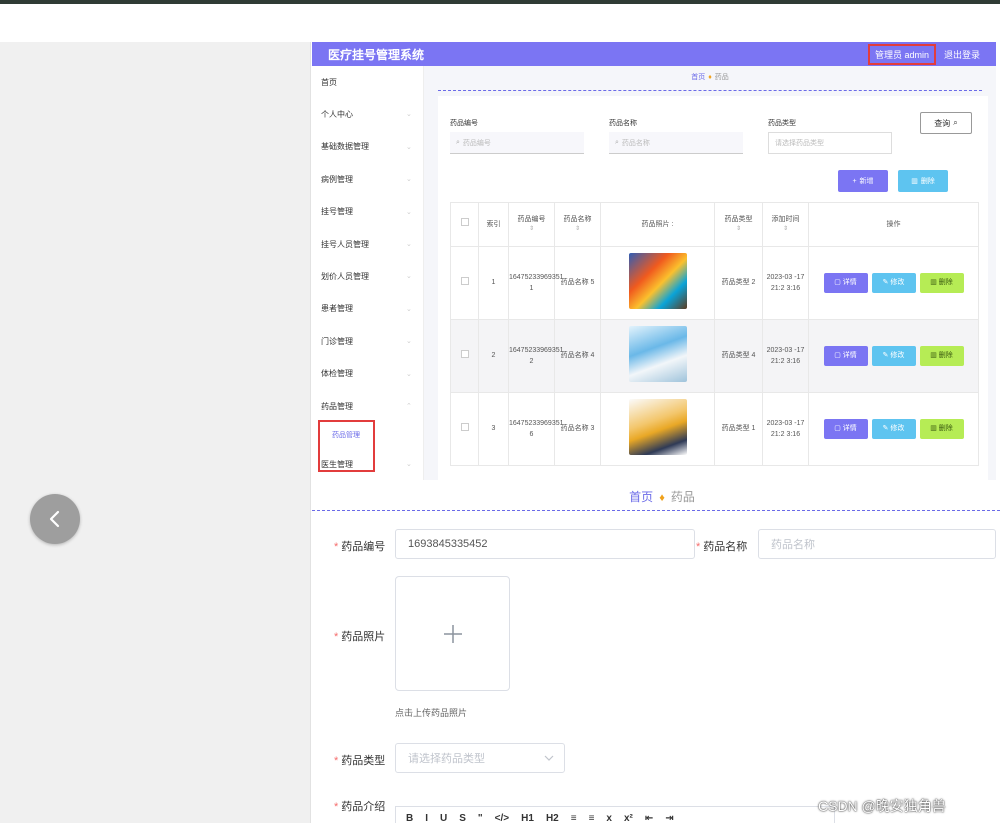  What do you see at coordinates (367, 114) in the screenshot?
I see `sidebar-item-personal: 个人中心 ⌄` at bounding box center [367, 114].